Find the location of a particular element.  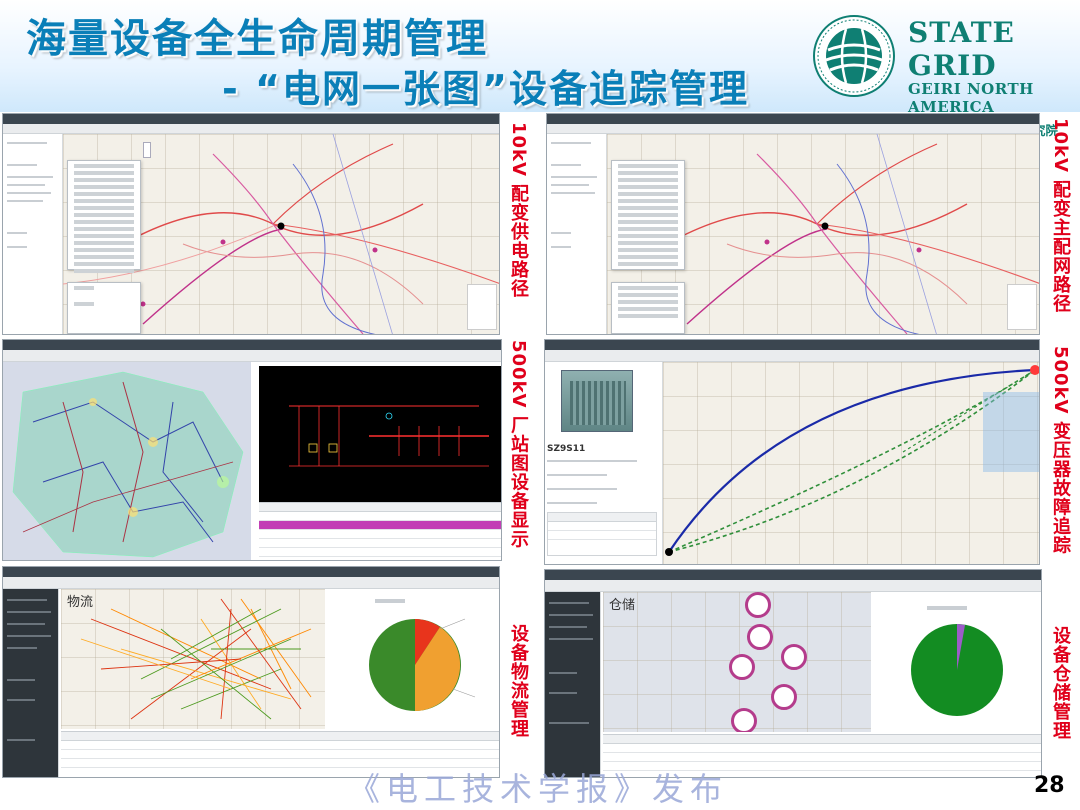

screenshot-500kv-fault-tracking: SZ9S11 is located at coordinates (792, 452).